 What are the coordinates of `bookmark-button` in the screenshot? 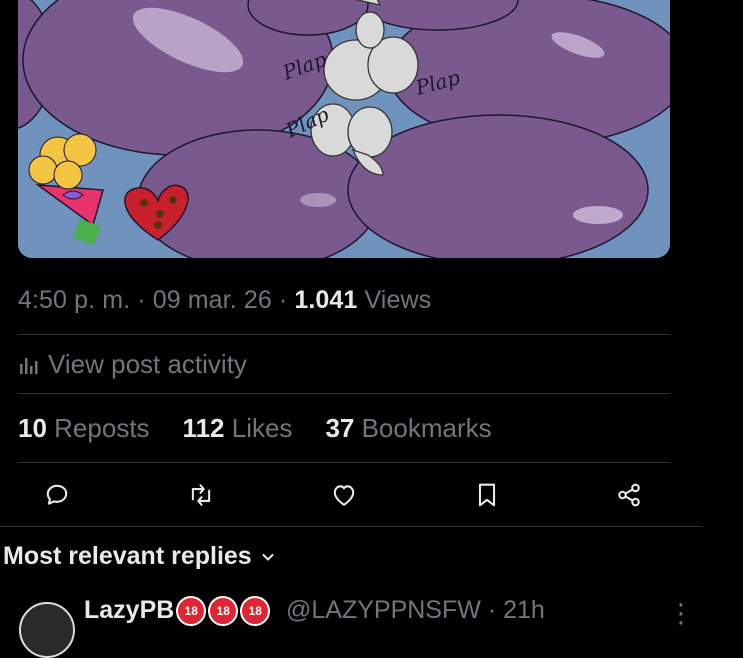 It's located at (487, 495).